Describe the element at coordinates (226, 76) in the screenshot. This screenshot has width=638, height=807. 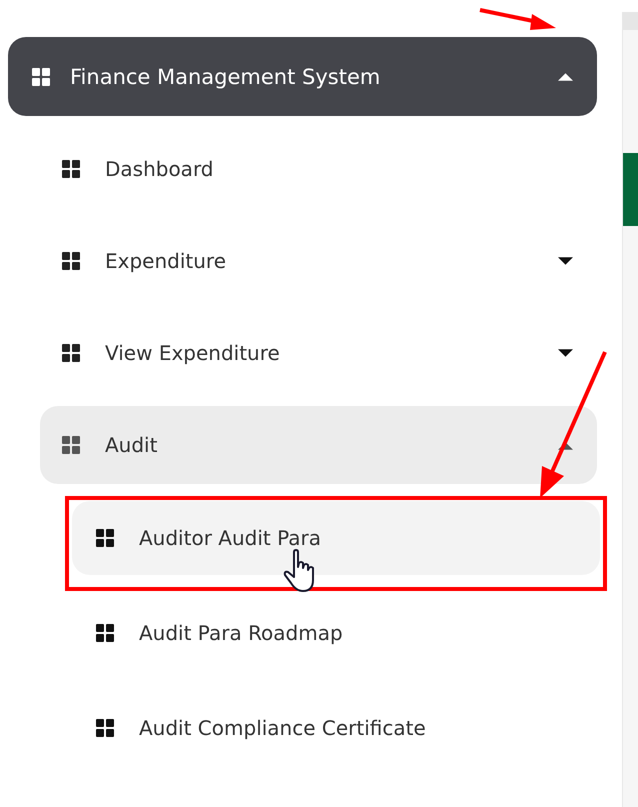
I see `menu-title: Finance Management System` at that location.